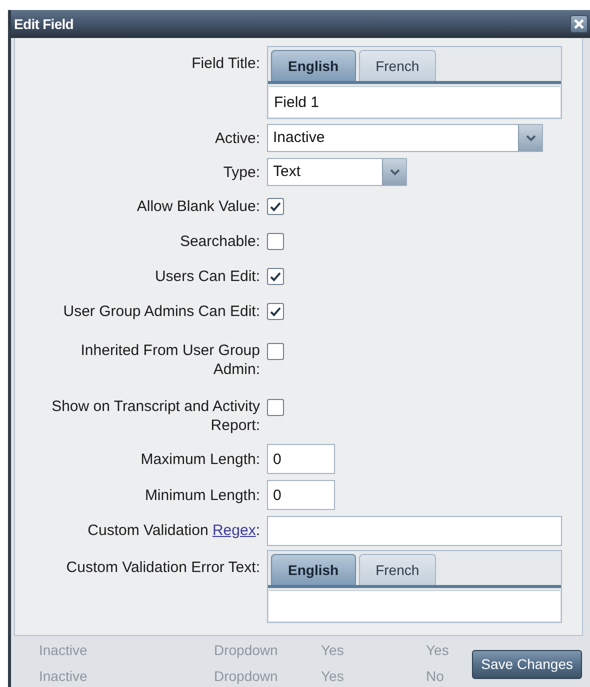 This screenshot has height=687, width=590. What do you see at coordinates (44, 24) in the screenshot?
I see `window-title: Edit Field` at bounding box center [44, 24].